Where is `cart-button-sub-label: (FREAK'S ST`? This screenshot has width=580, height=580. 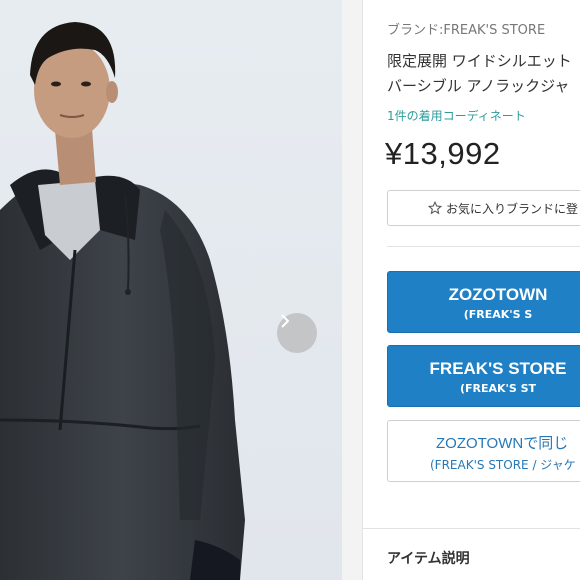 cart-button-sub-label: (FREAK'S ST is located at coordinates (498, 388).